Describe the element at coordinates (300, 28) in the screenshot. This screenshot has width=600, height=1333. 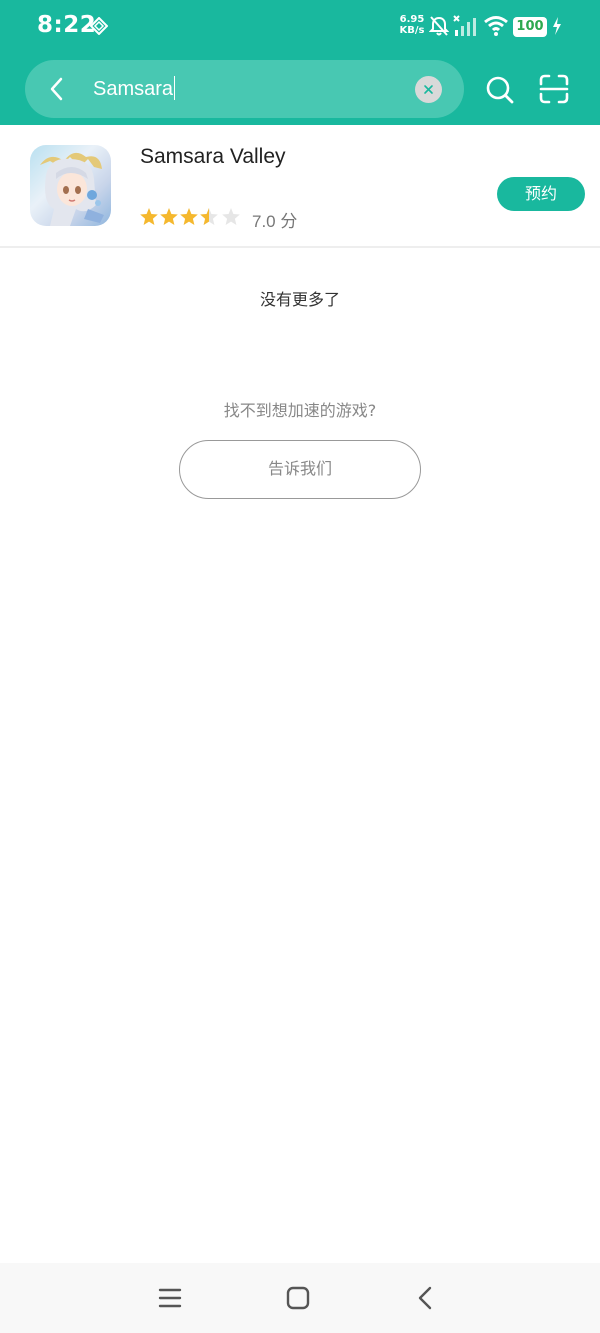
I see `status-bar: 8:22 6.95 KB/s 100` at that location.